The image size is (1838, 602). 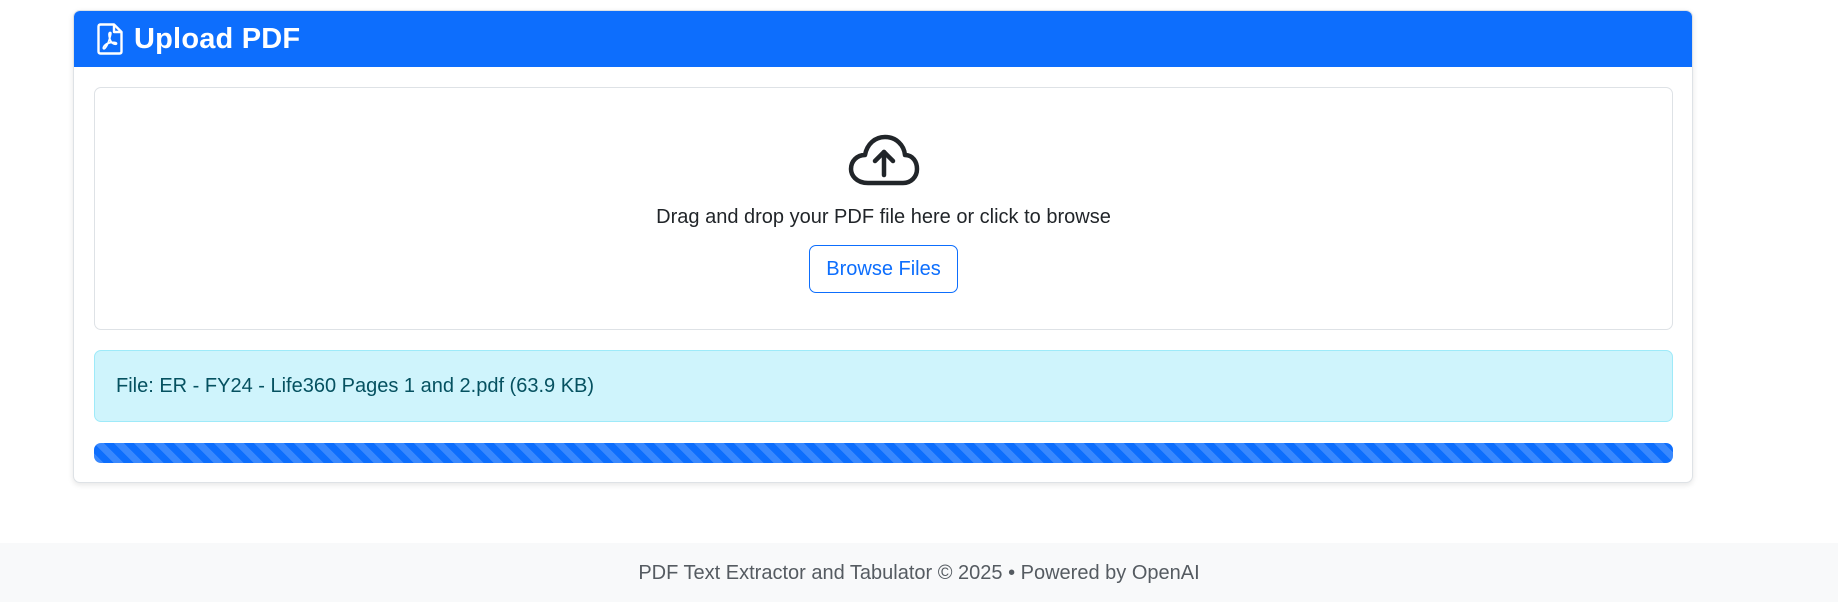 What do you see at coordinates (110, 39) in the screenshot?
I see `file-pdf-icon` at bounding box center [110, 39].